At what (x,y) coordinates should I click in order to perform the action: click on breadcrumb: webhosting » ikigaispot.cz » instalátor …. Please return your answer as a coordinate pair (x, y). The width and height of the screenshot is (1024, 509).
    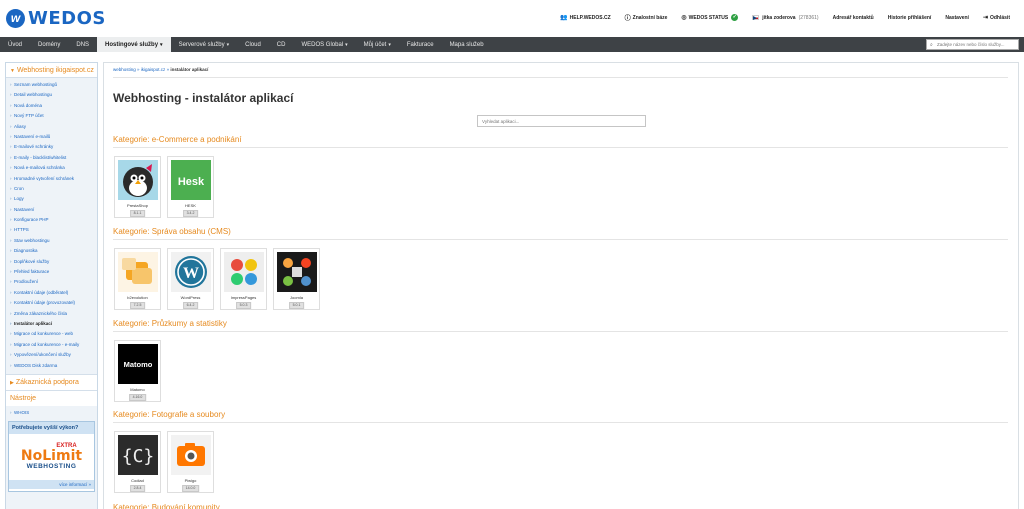
    Looking at the image, I should click on (161, 69).